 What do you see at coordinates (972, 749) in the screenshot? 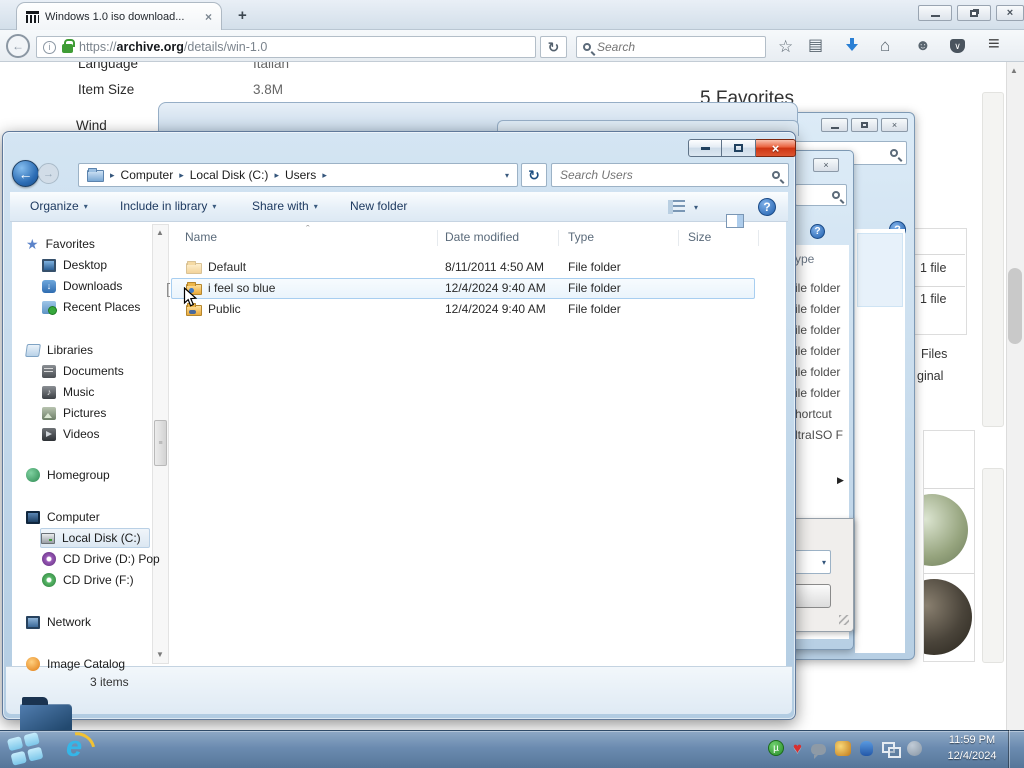
I see `taskbar-clock: 11:59 PM 12/4/2024` at bounding box center [972, 749].